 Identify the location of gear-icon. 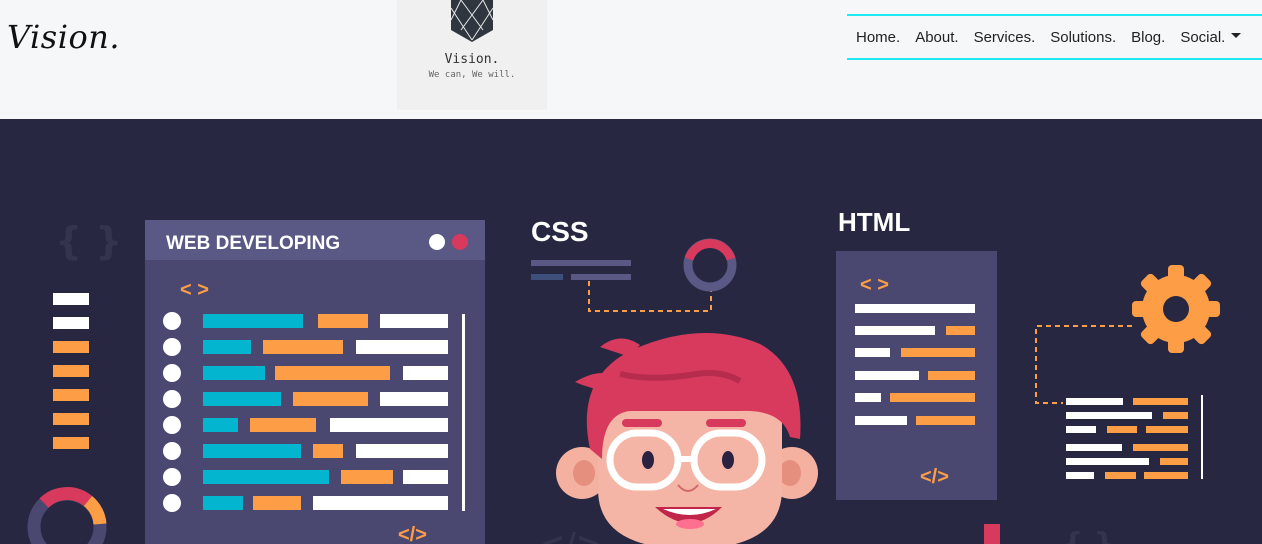
(1176, 309).